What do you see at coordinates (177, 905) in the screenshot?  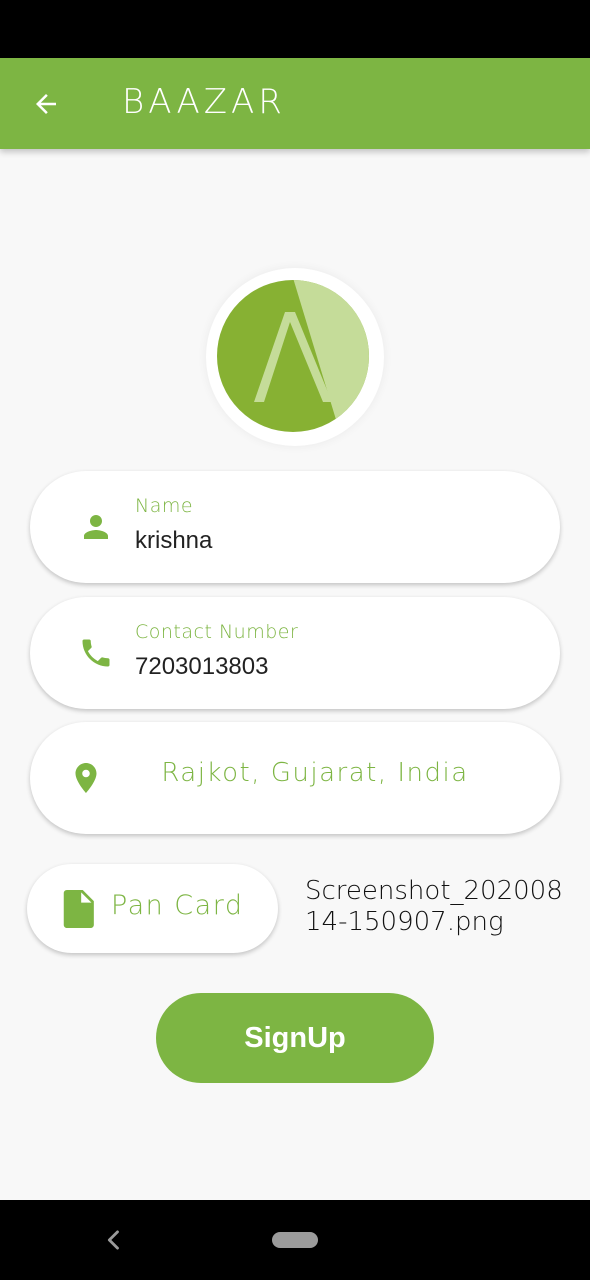 I see `pan-card-label: Pan Card` at bounding box center [177, 905].